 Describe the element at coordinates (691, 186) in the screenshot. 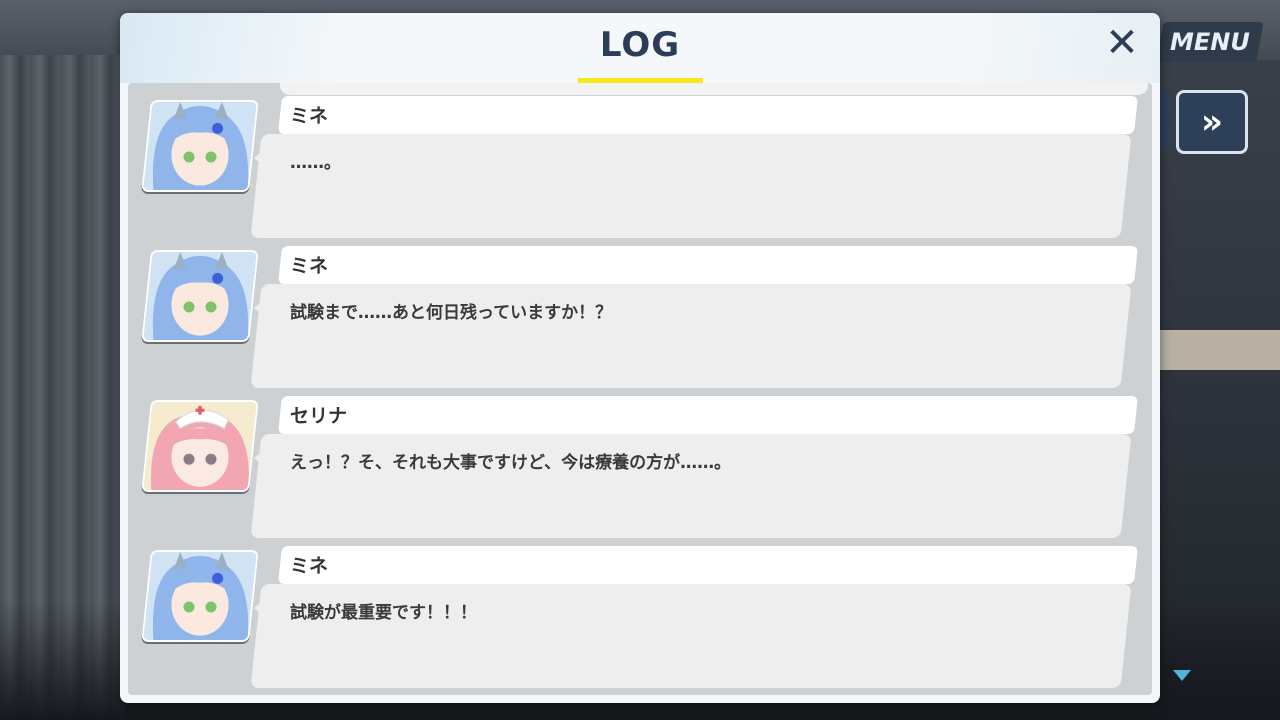

I see `dialogue-box` at that location.